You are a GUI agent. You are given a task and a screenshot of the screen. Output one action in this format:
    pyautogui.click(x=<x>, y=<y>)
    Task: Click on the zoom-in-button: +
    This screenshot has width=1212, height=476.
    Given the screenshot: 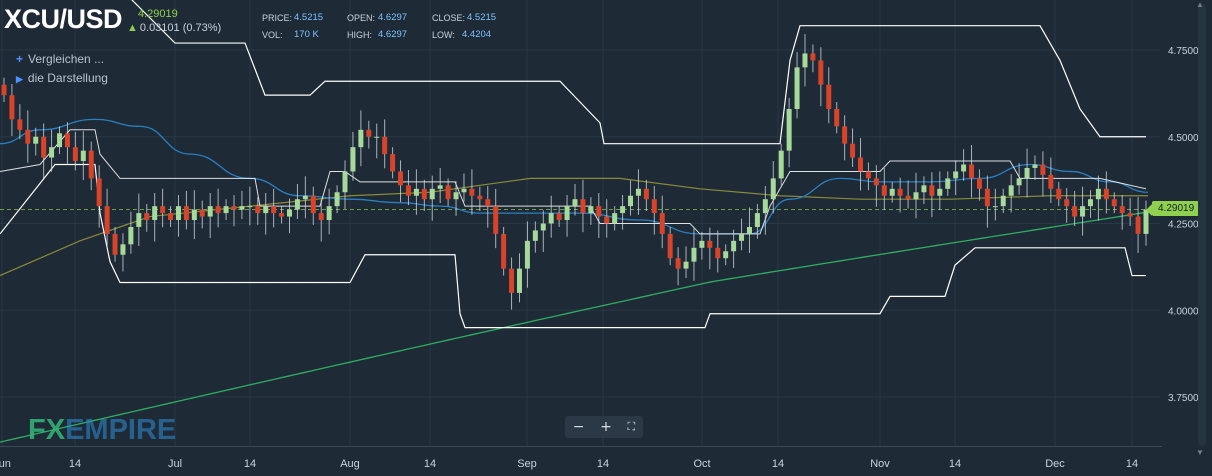 What is the action you would take?
    pyautogui.click(x=606, y=427)
    